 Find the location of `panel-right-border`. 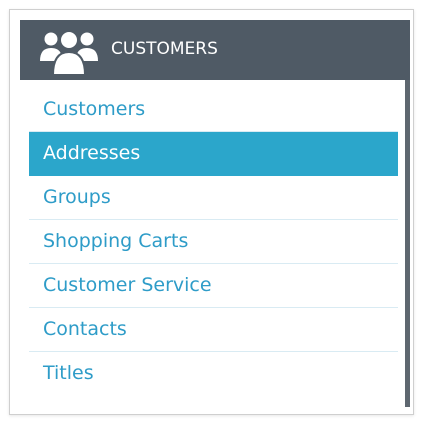

panel-right-border is located at coordinates (407, 243).